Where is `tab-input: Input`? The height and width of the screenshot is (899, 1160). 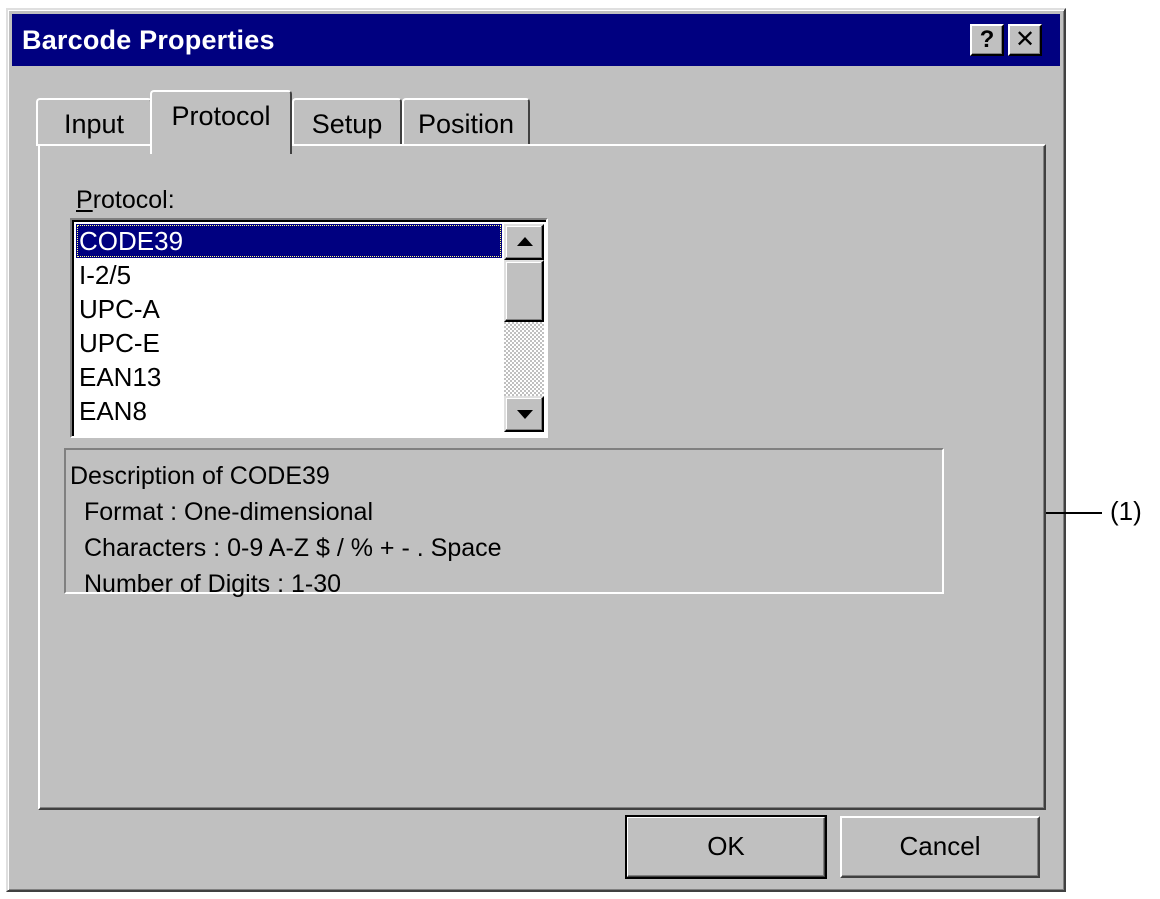 tab-input: Input is located at coordinates (94, 122).